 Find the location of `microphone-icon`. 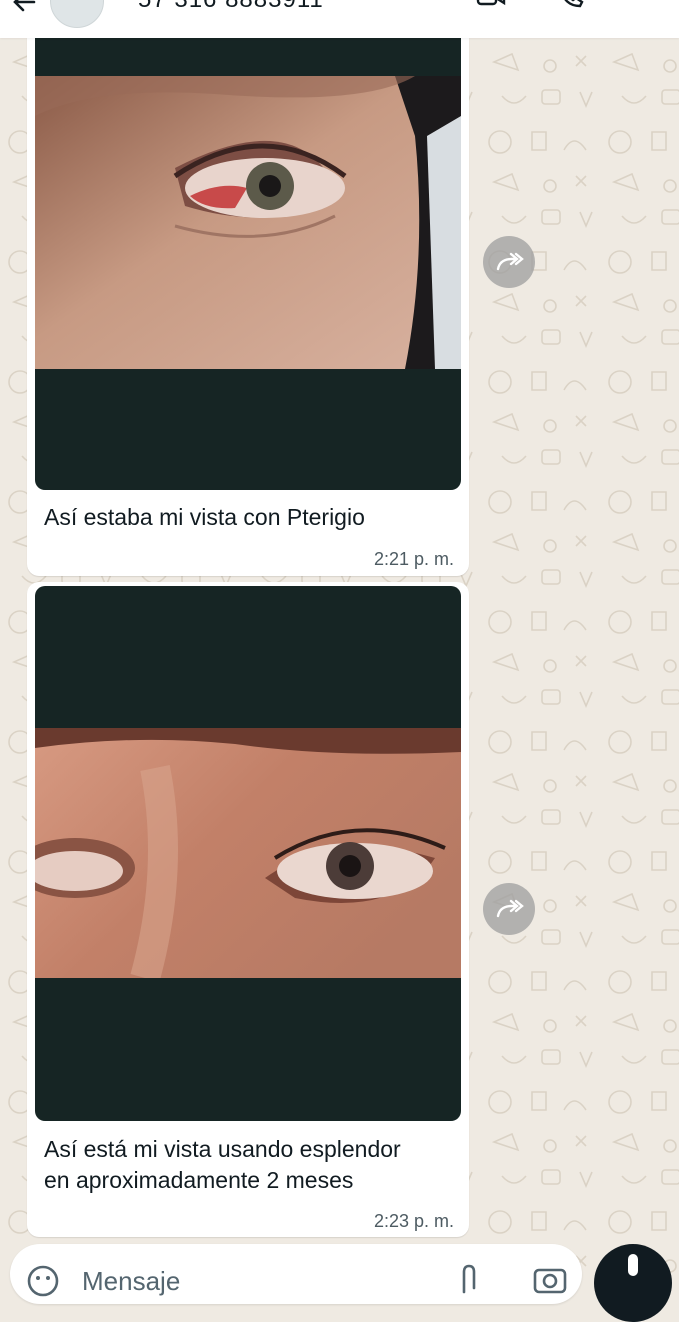

microphone-icon is located at coordinates (633, 1265).